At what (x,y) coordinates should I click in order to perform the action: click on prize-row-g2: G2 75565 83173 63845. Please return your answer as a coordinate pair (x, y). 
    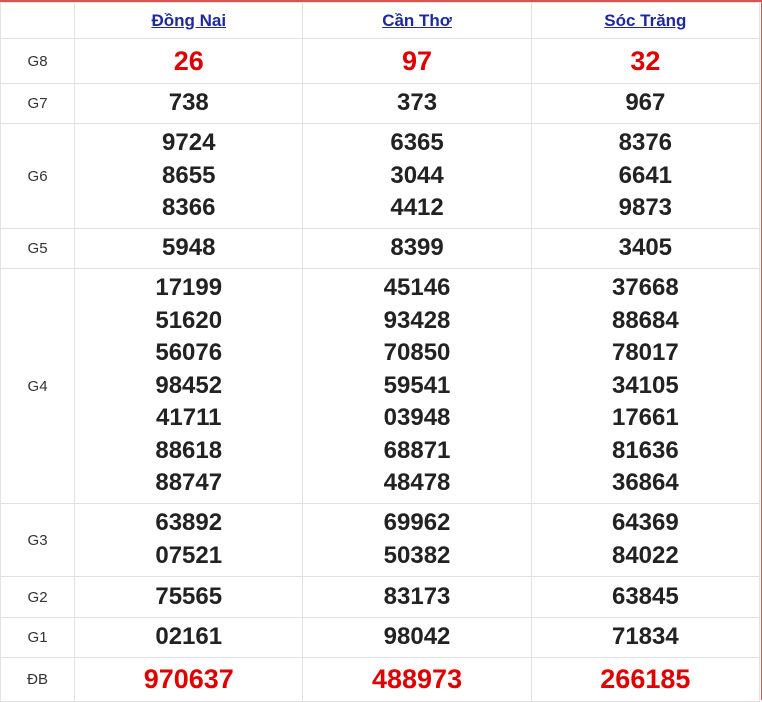
    Looking at the image, I should click on (380, 597).